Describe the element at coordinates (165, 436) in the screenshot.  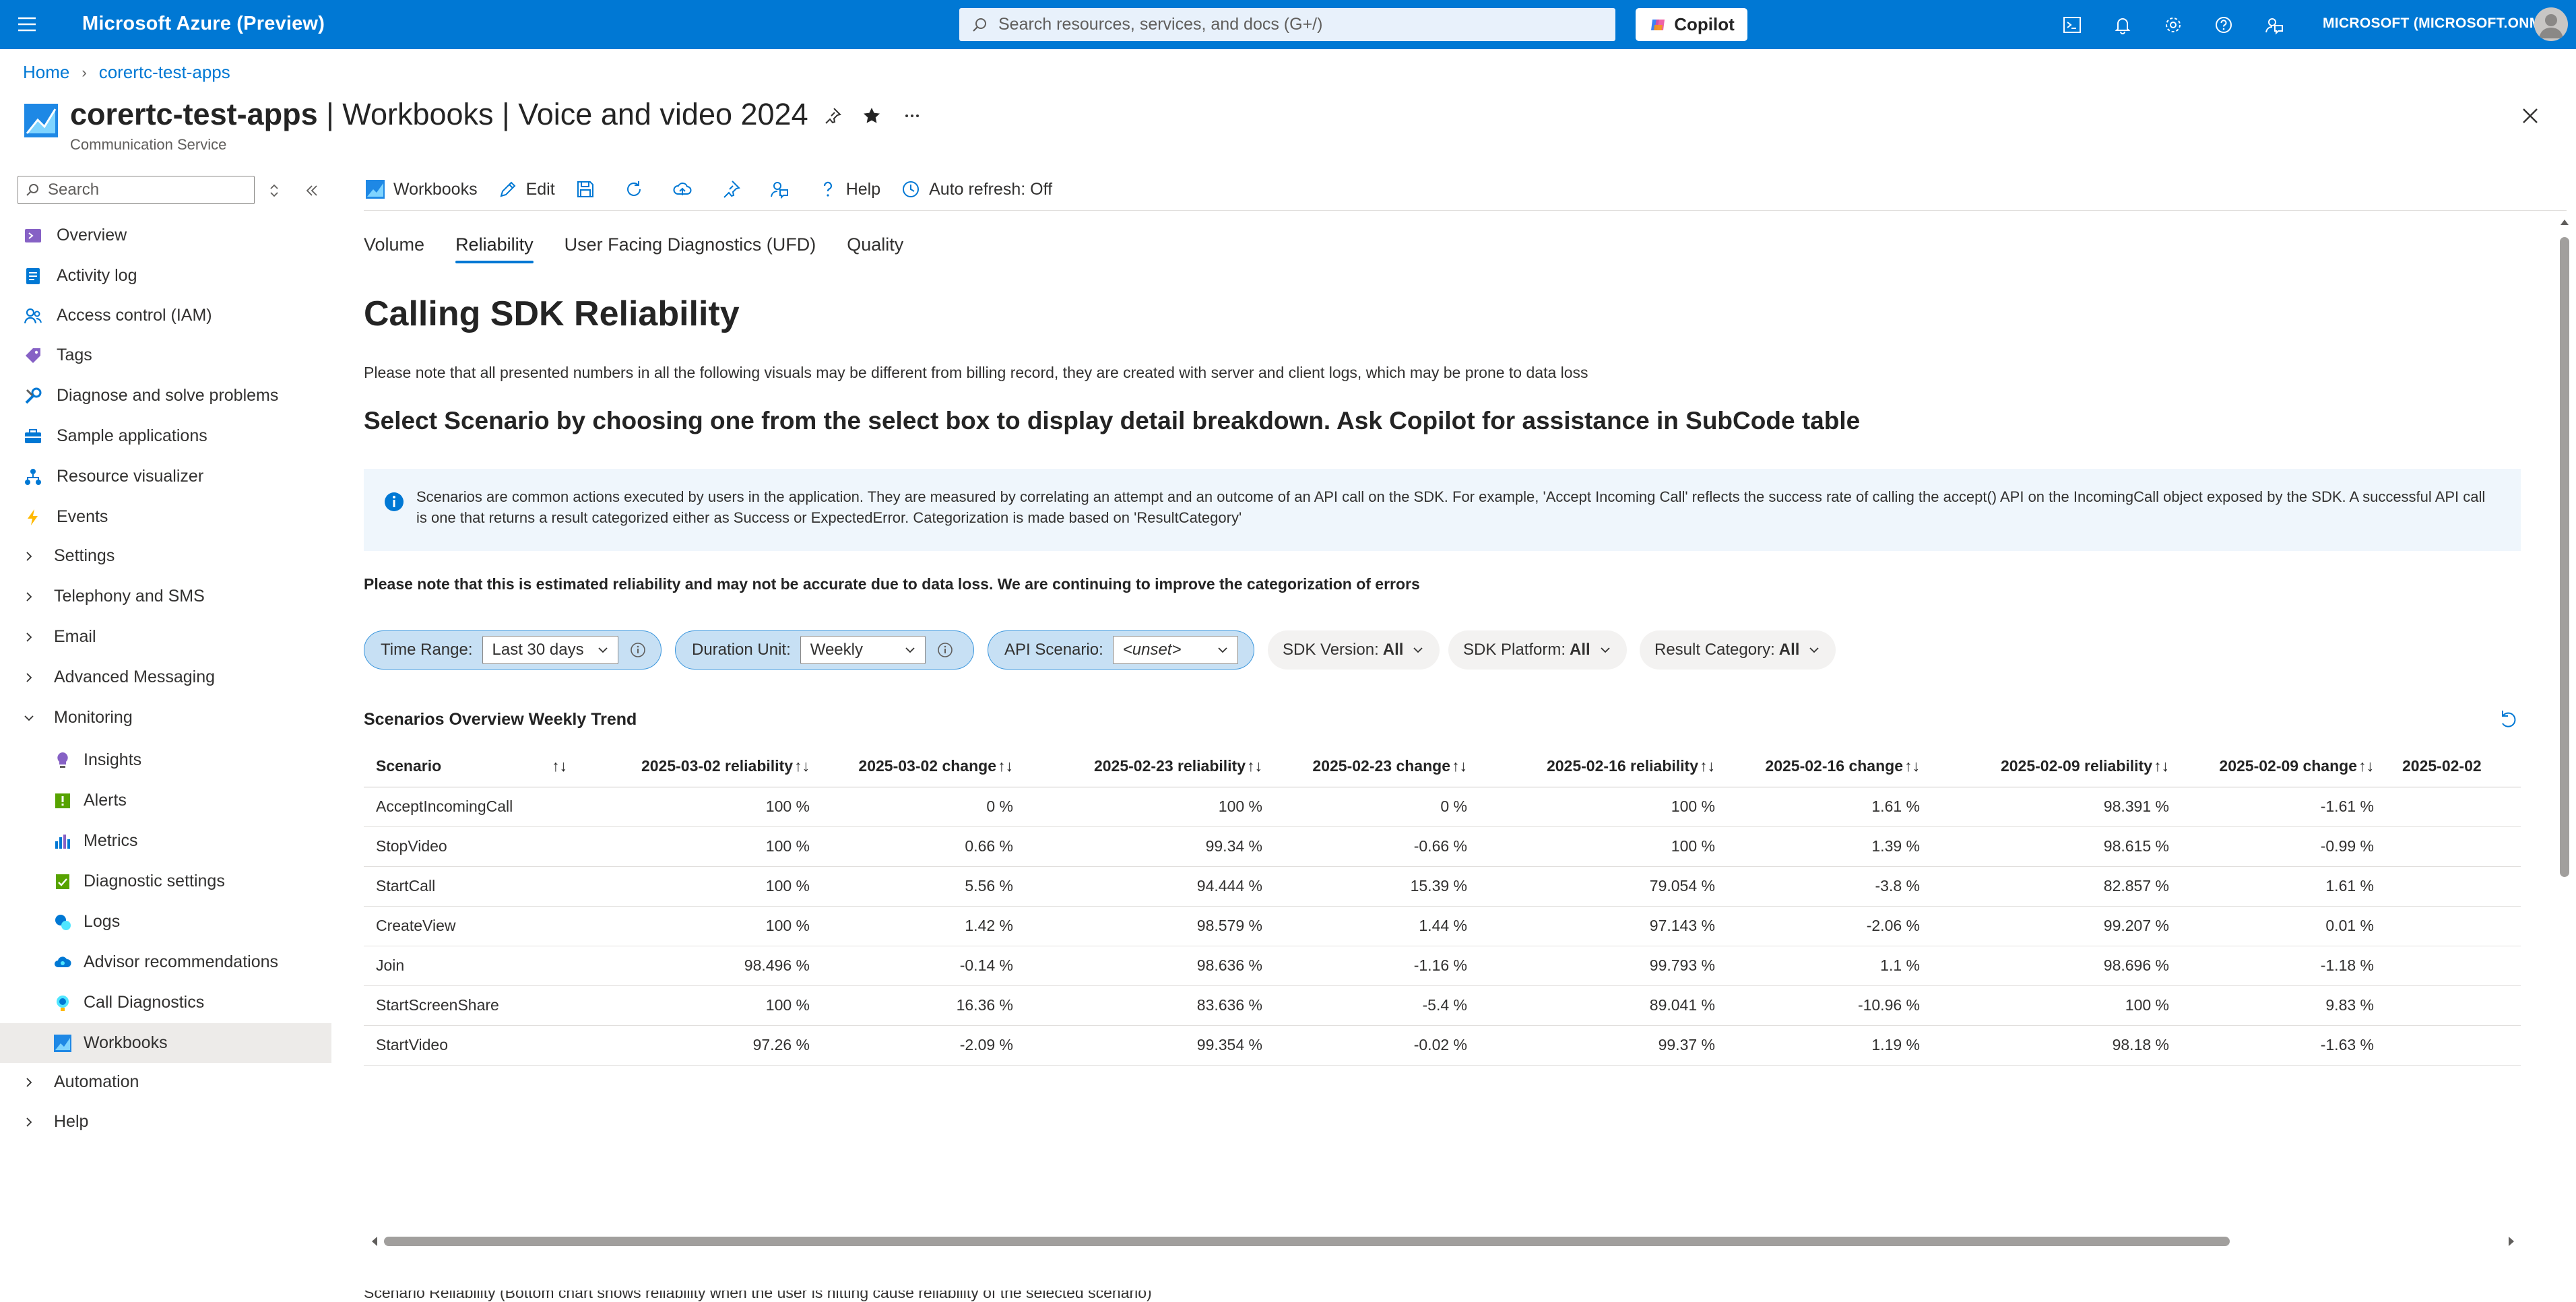
I see `sidebar-item-sample-applications: Sample applications` at that location.